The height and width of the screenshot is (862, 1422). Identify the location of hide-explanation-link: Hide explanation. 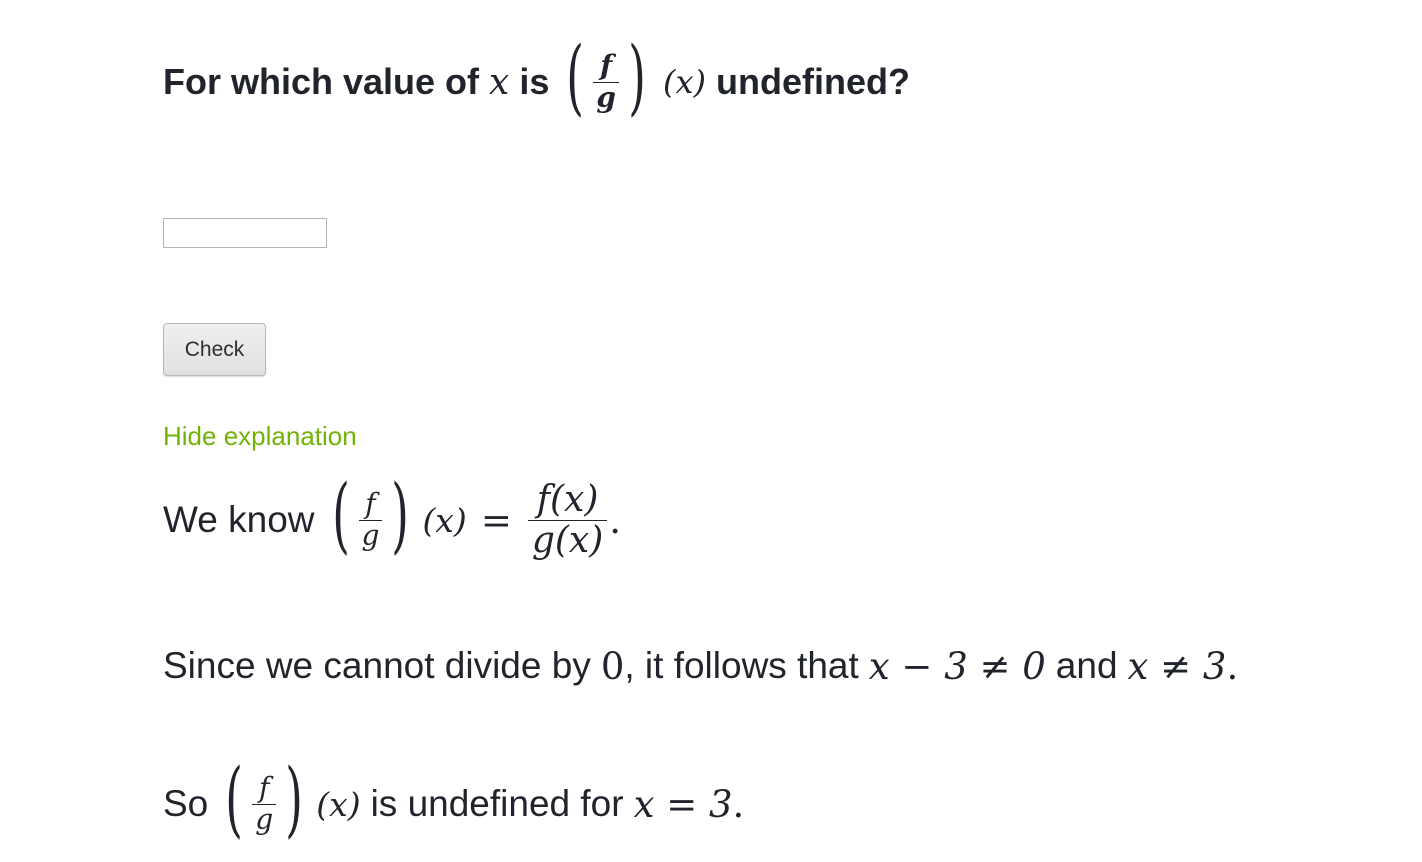
(260, 436).